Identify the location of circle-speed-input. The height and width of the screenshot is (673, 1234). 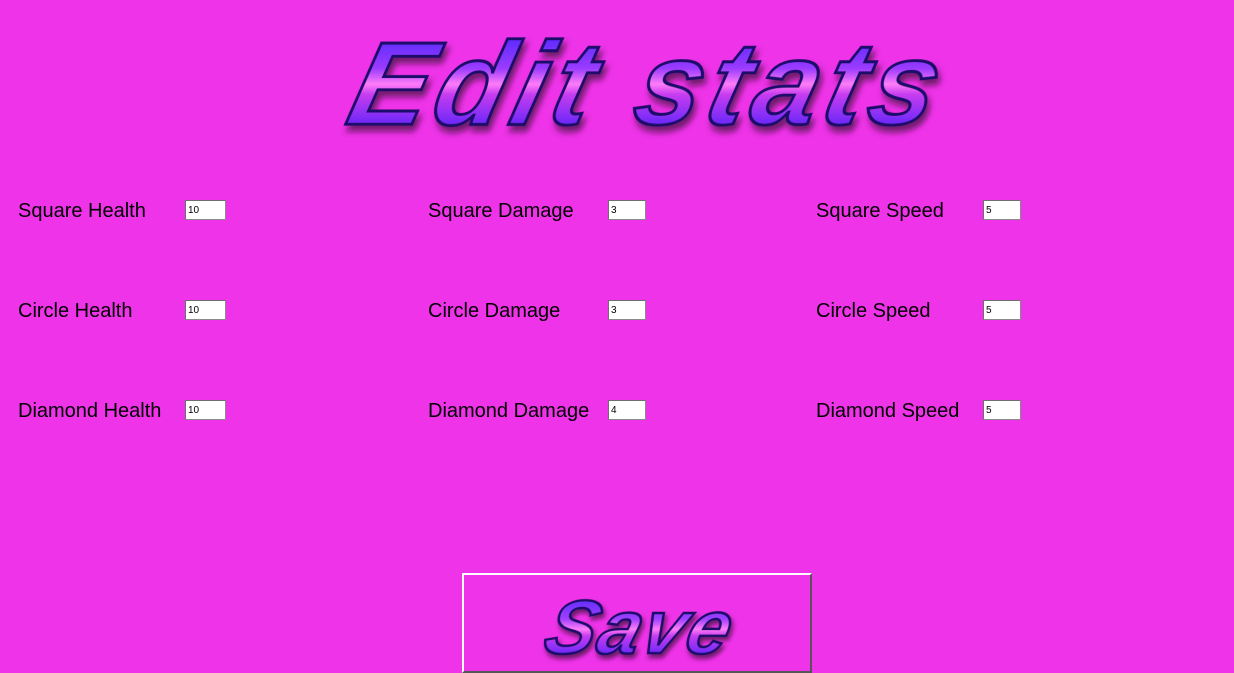
(1002, 310).